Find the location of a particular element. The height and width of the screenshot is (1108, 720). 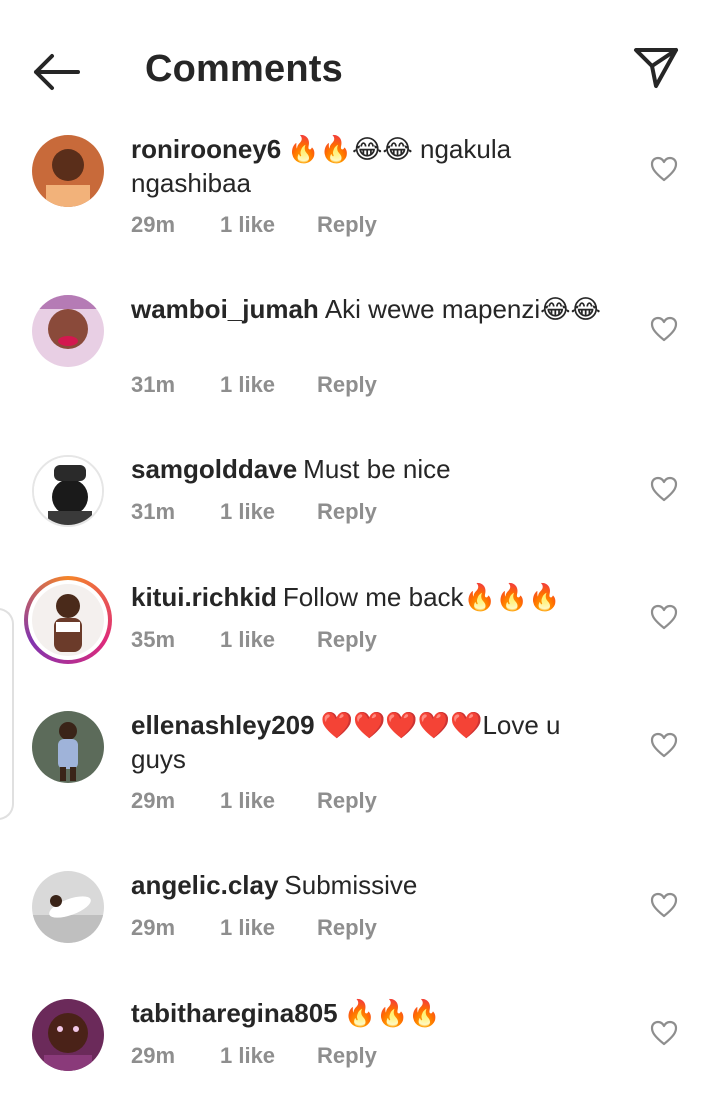

comment-username: samgolddave is located at coordinates (214, 469).